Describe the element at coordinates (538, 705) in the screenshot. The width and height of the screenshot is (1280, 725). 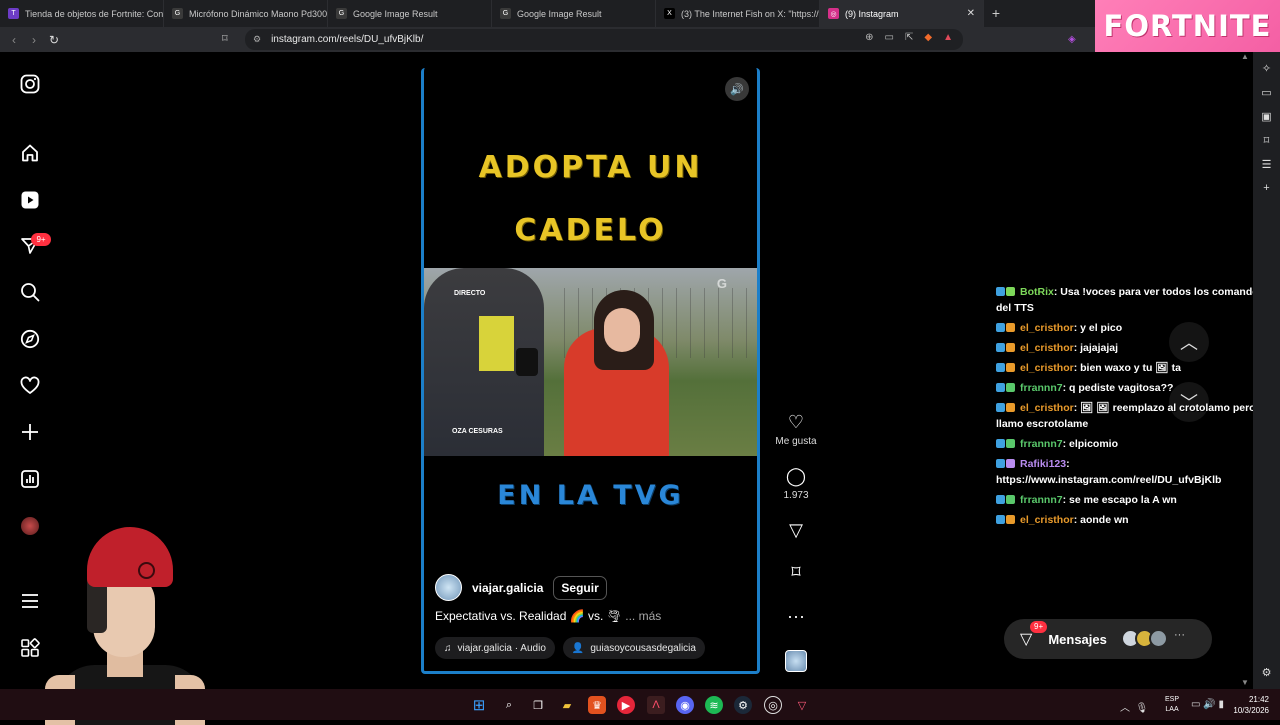
I see `task-view-icon: ❐` at that location.